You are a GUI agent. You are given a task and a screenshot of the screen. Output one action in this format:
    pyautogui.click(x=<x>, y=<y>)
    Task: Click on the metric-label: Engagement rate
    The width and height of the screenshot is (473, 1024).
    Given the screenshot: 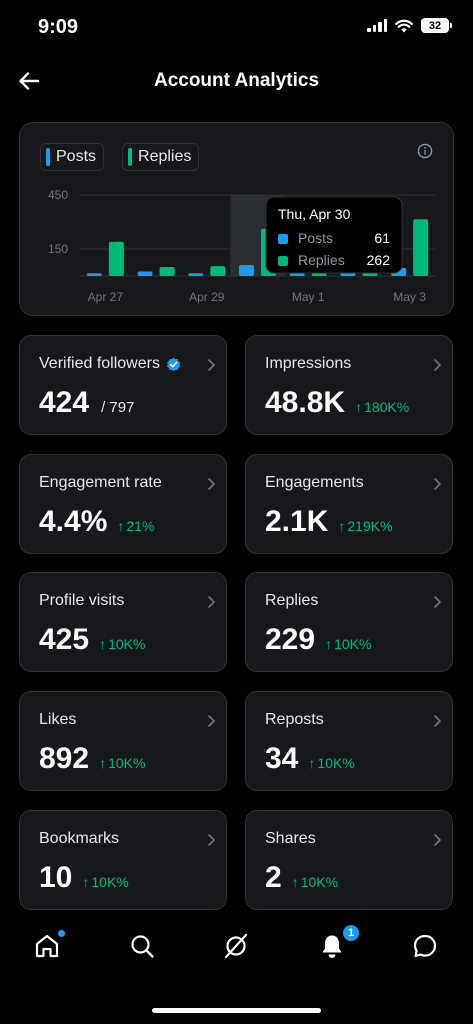 What is the action you would take?
    pyautogui.click(x=100, y=483)
    